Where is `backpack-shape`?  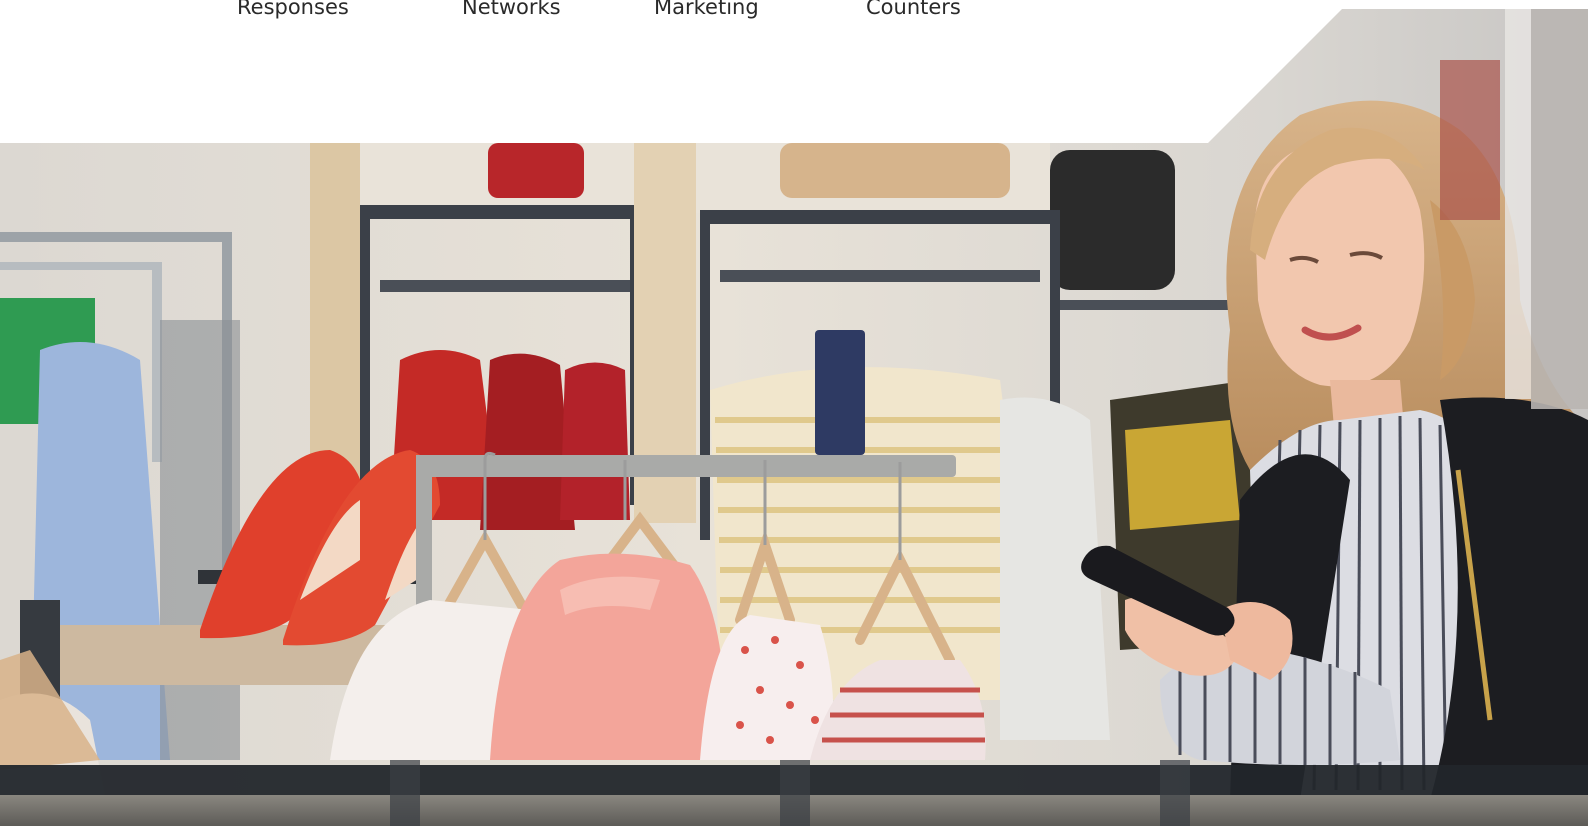 backpack-shape is located at coordinates (1112, 220).